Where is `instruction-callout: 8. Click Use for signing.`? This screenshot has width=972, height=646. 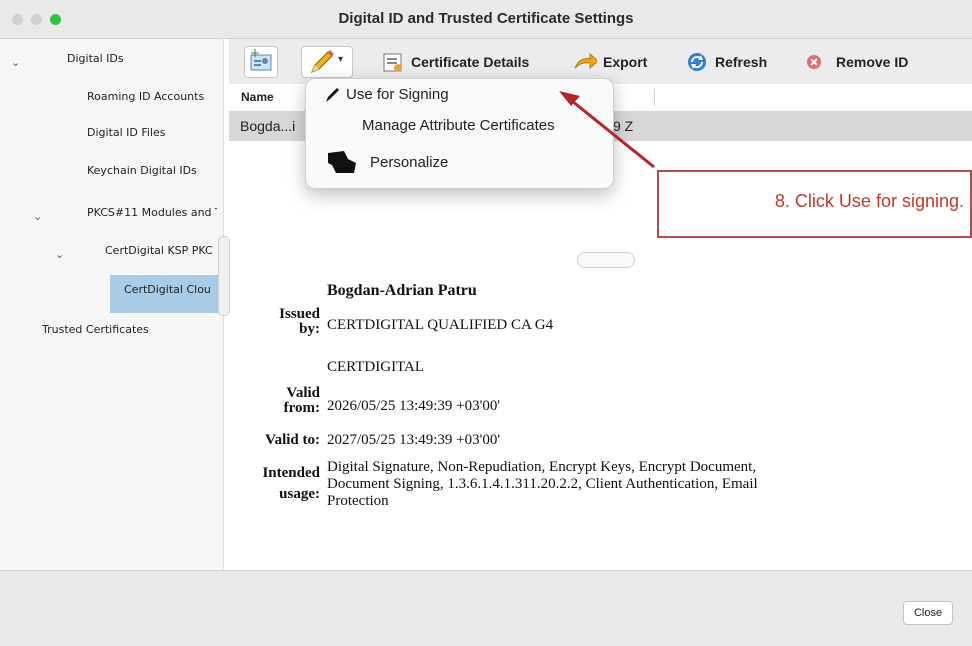
instruction-callout: 8. Click Use for signing. is located at coordinates (814, 204).